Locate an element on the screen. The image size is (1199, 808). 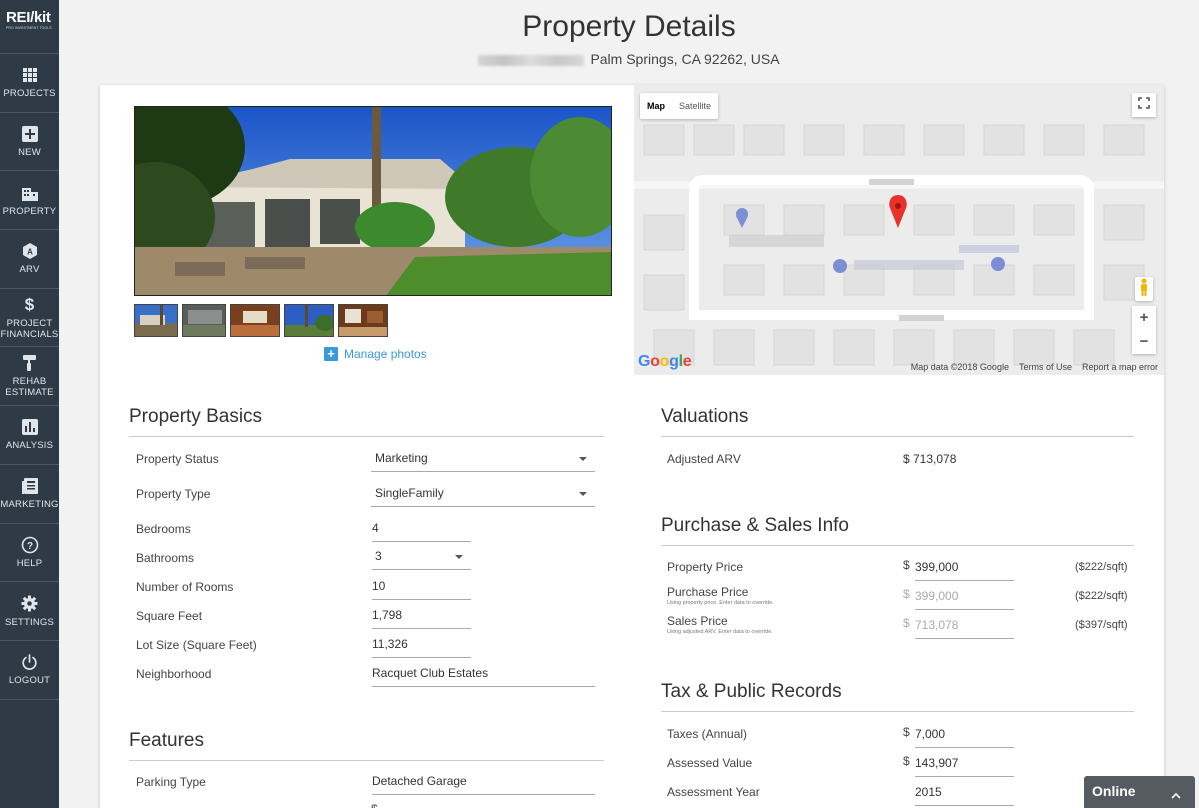
lot-size-label: Lot Size (Square Feet) is located at coordinates (196, 645).